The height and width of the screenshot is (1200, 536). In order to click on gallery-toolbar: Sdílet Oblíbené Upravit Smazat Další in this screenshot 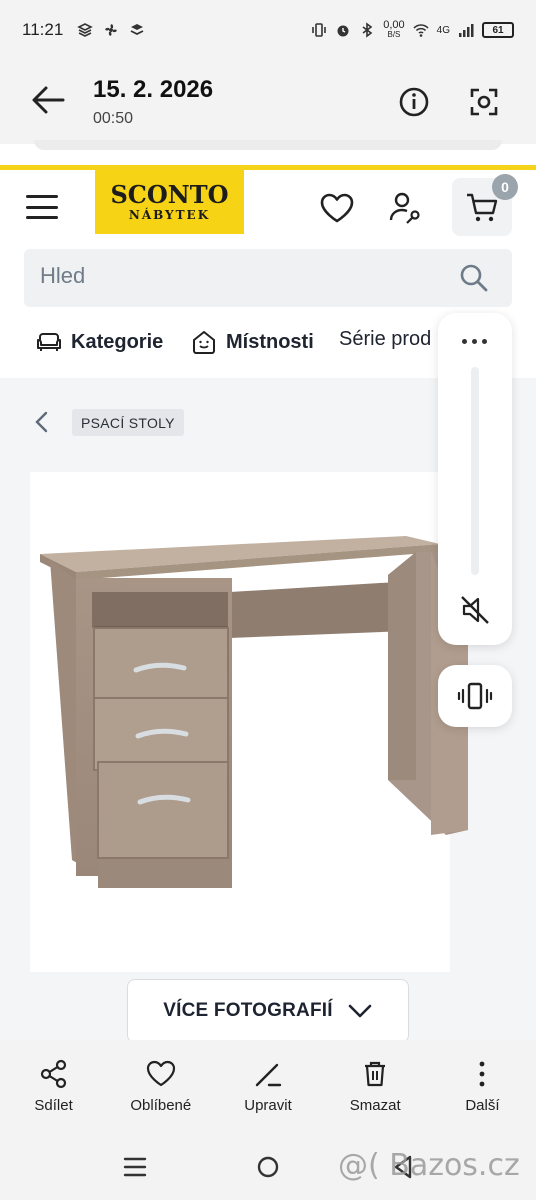, I will do `click(268, 1086)`.